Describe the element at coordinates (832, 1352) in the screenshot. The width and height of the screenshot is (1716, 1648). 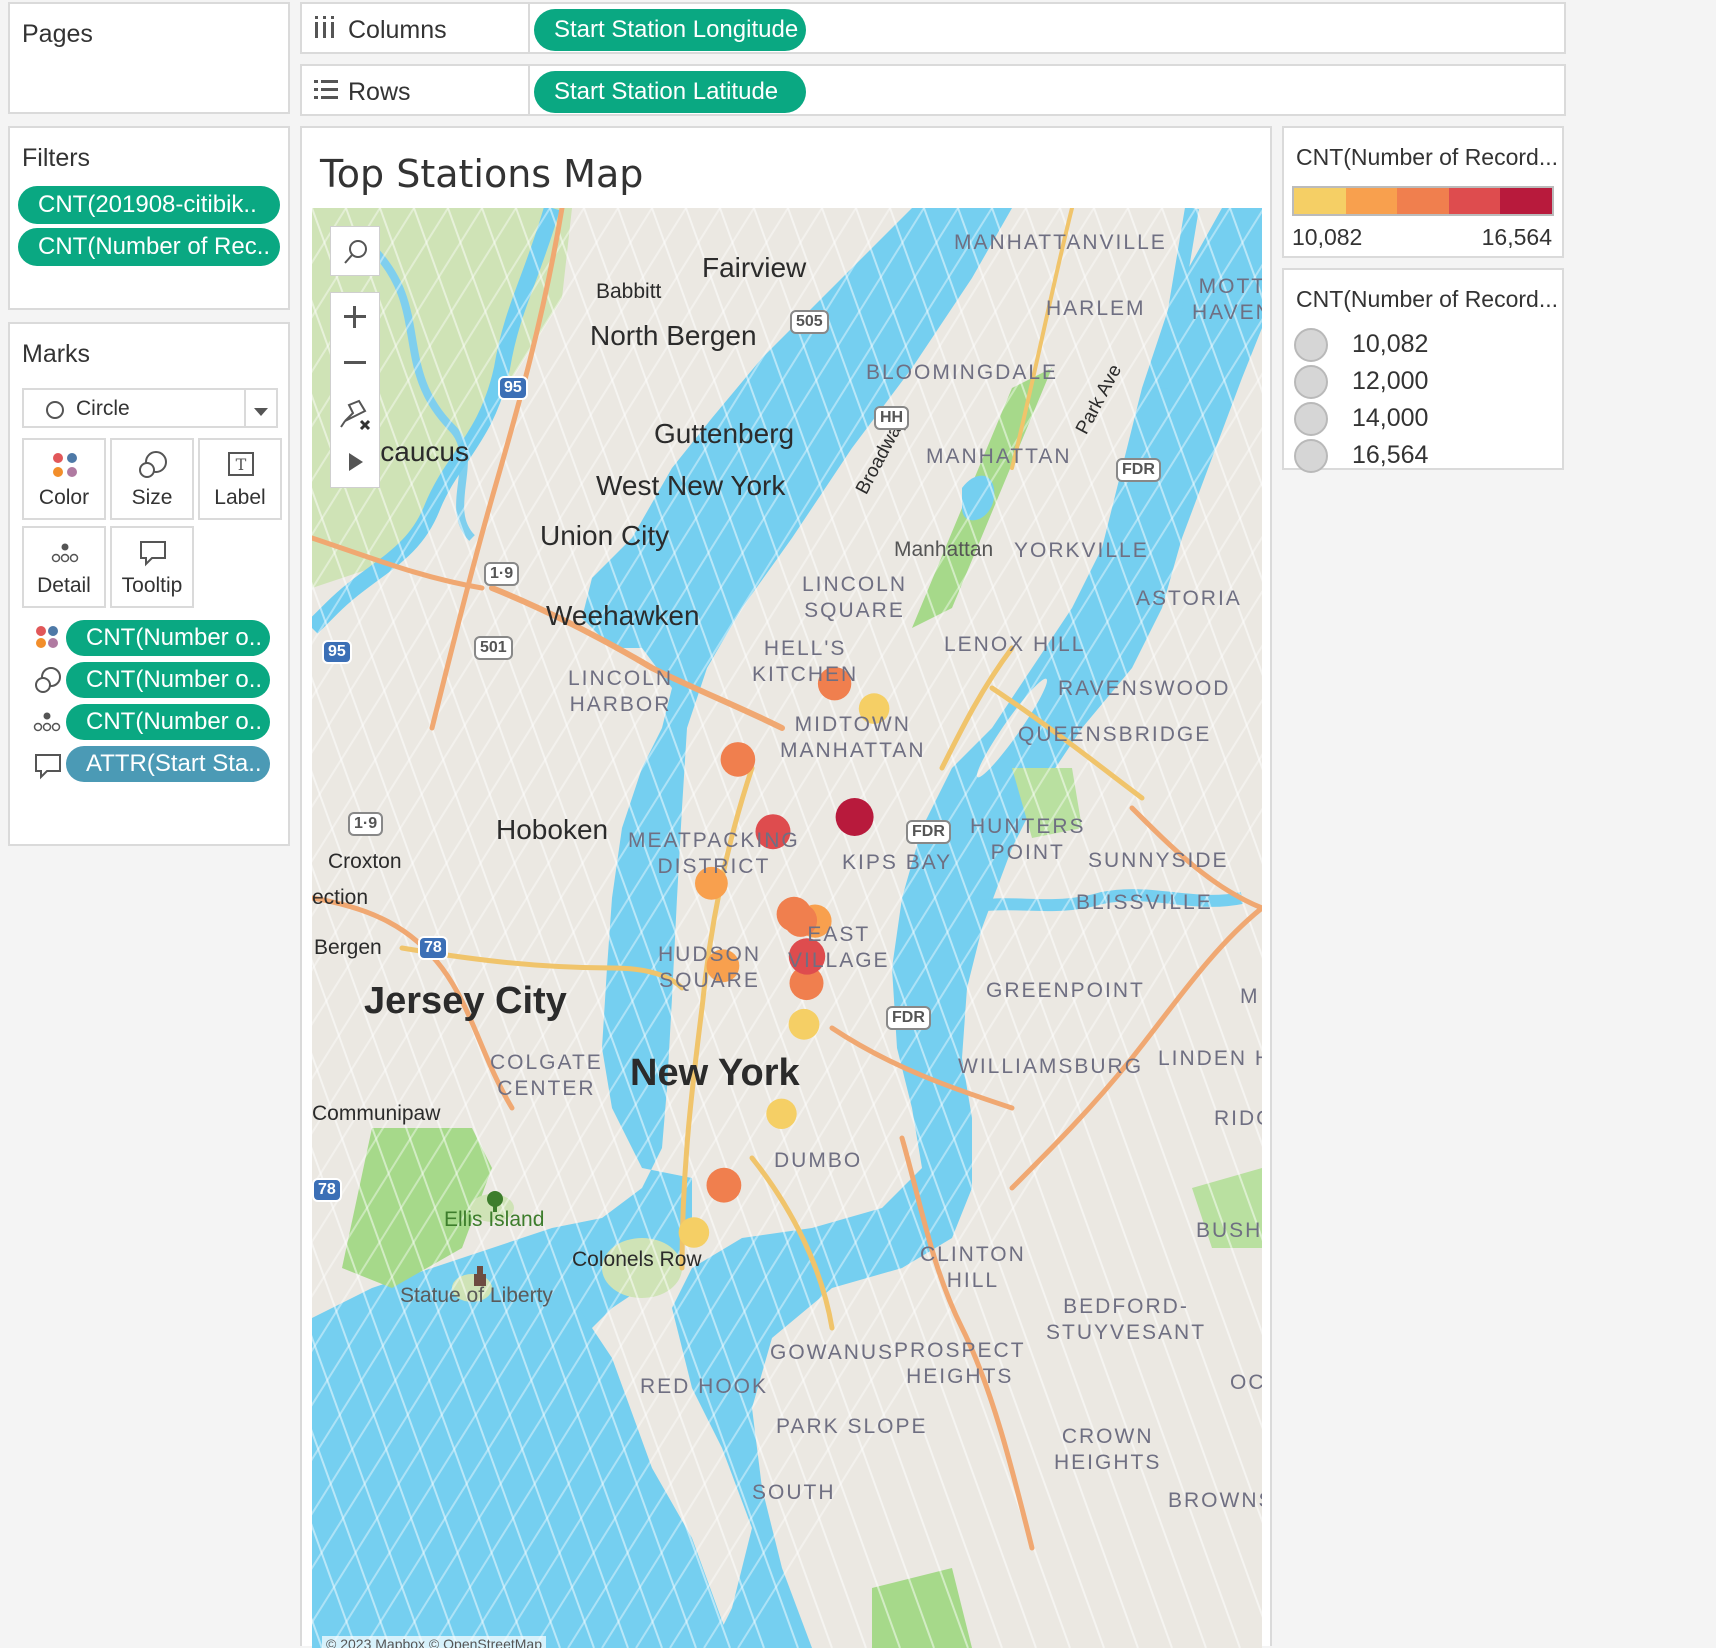
I see `district-label: GOWANUS` at that location.